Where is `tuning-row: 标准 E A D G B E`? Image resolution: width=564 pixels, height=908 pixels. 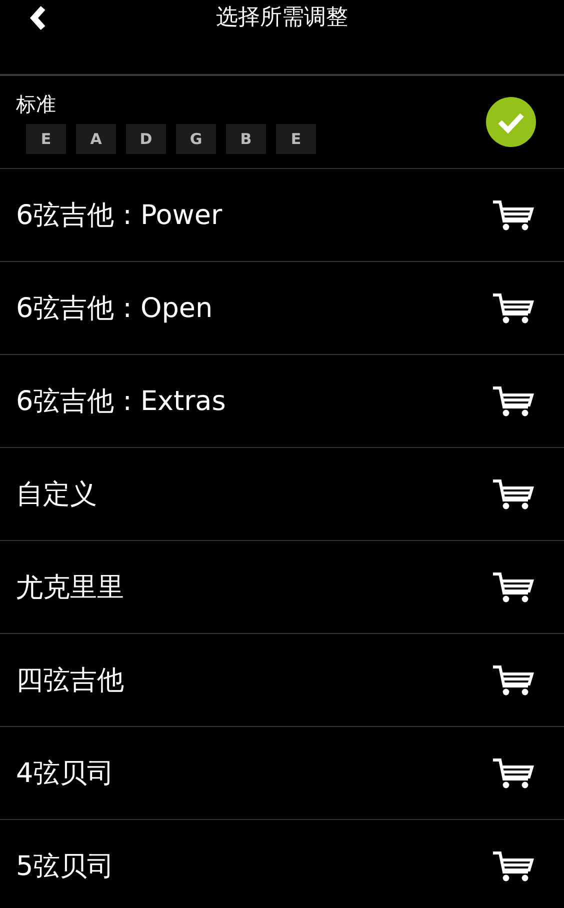
tuning-row: 标准 E A D G B E is located at coordinates (282, 122).